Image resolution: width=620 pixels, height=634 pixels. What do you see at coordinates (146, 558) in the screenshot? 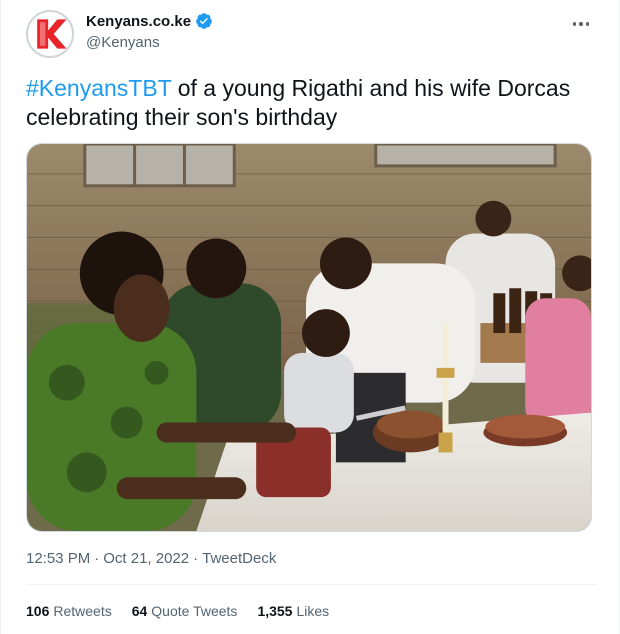
I see `tweet-date: Oct 21, 2022` at bounding box center [146, 558].